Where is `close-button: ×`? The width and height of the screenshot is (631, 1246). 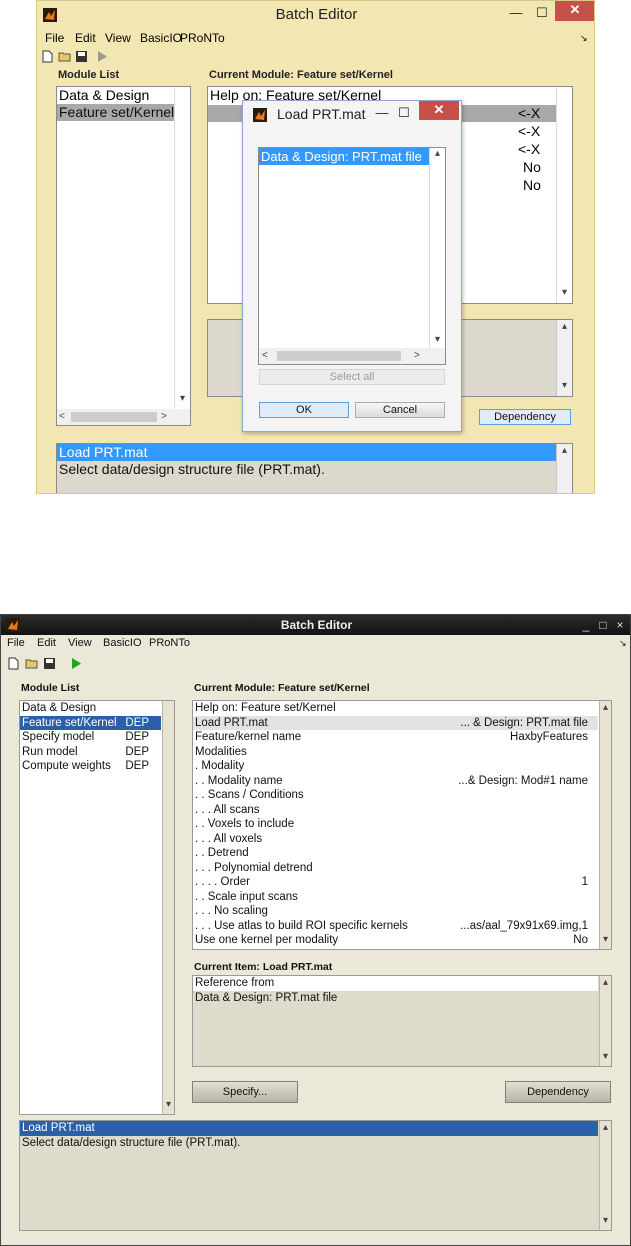
close-button: × is located at coordinates (620, 625).